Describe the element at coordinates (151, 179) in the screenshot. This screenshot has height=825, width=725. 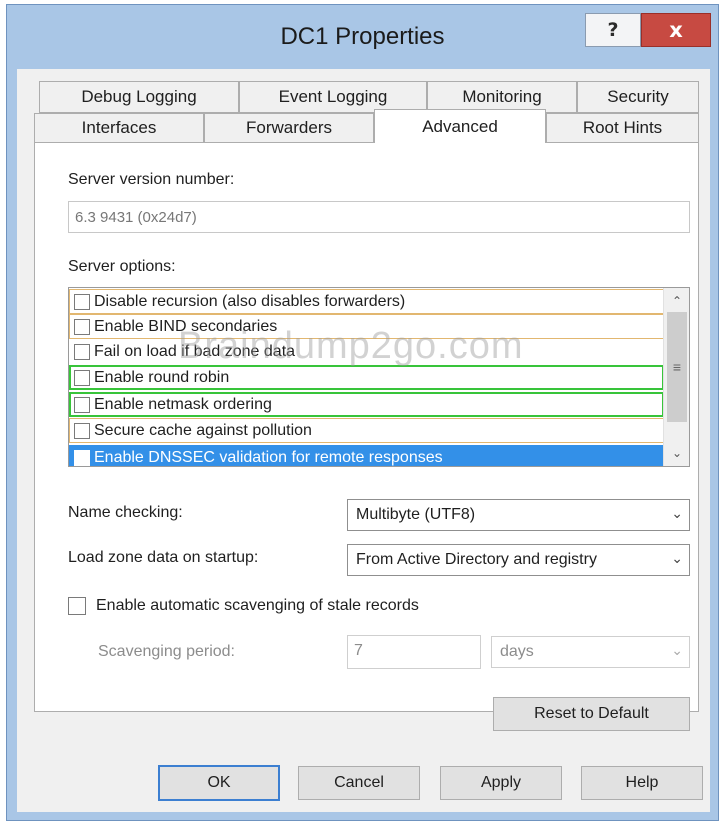
I see `server-version-label: Server version number:` at that location.